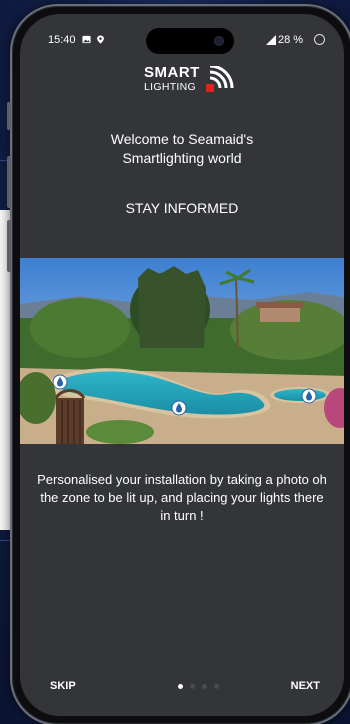  What do you see at coordinates (182, 139) in the screenshot?
I see `welcome-line: Welcome to Seamaid's` at bounding box center [182, 139].